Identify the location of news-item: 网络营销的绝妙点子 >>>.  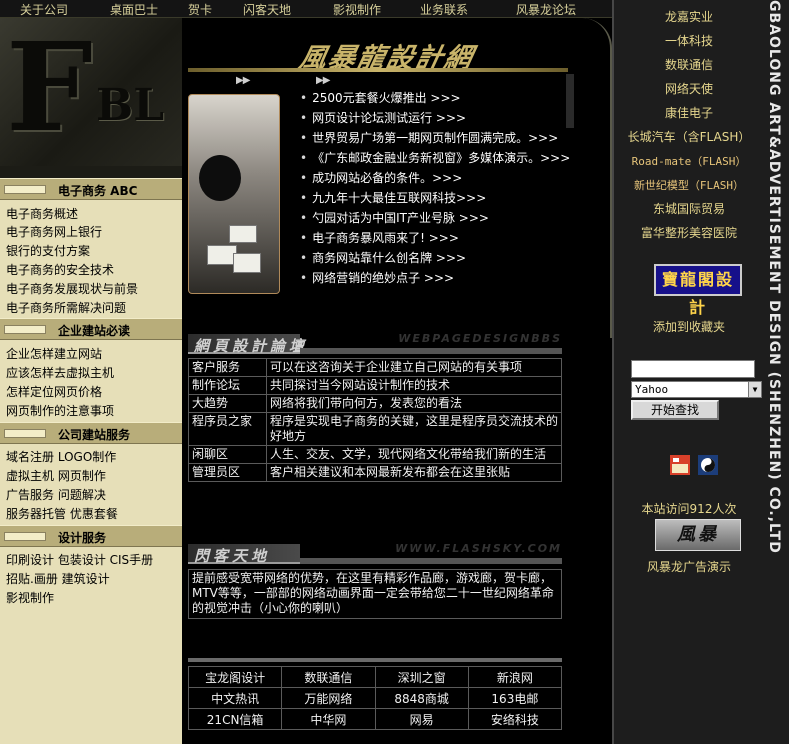
(435, 278).